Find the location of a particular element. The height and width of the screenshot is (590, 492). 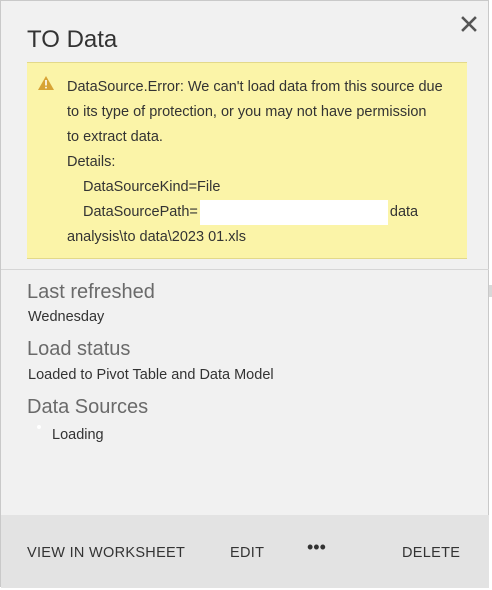

error-path-label: DataSourcePath= is located at coordinates (140, 212).